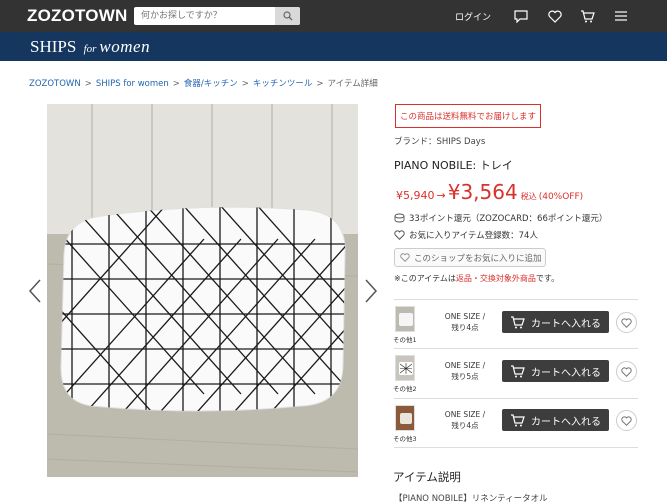 The height and width of the screenshot is (504, 667). What do you see at coordinates (405, 439) in the screenshot?
I see `variant-label: その他3` at bounding box center [405, 439].